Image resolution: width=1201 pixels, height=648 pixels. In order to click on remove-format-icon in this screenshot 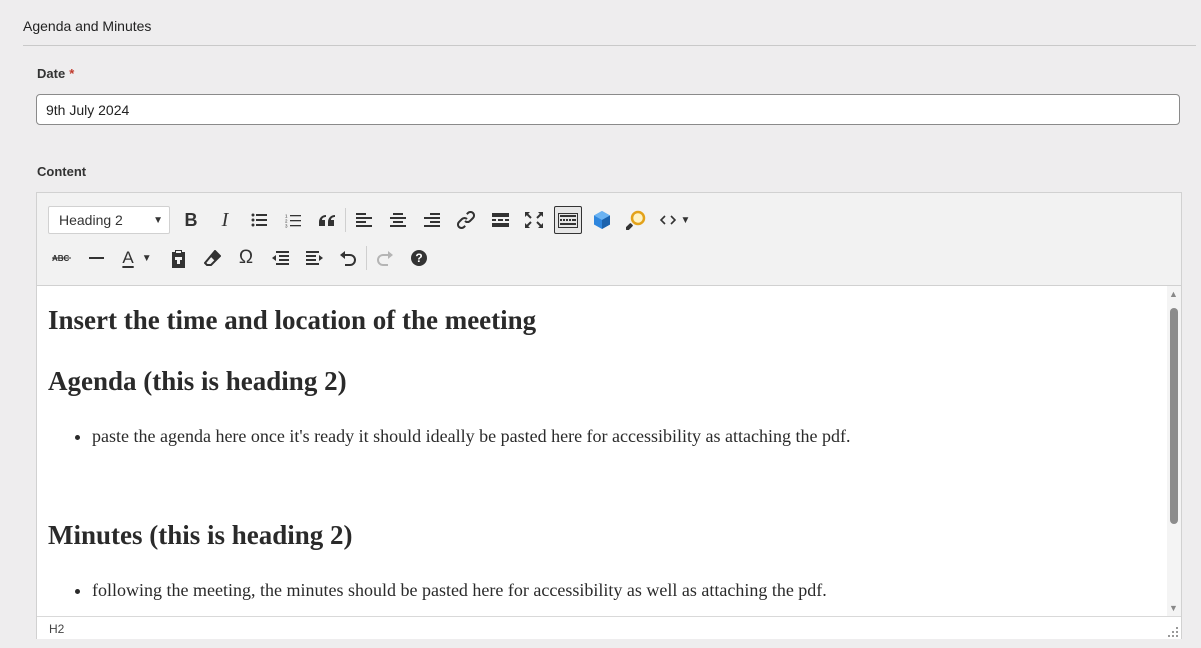, I will do `click(96, 258)`.